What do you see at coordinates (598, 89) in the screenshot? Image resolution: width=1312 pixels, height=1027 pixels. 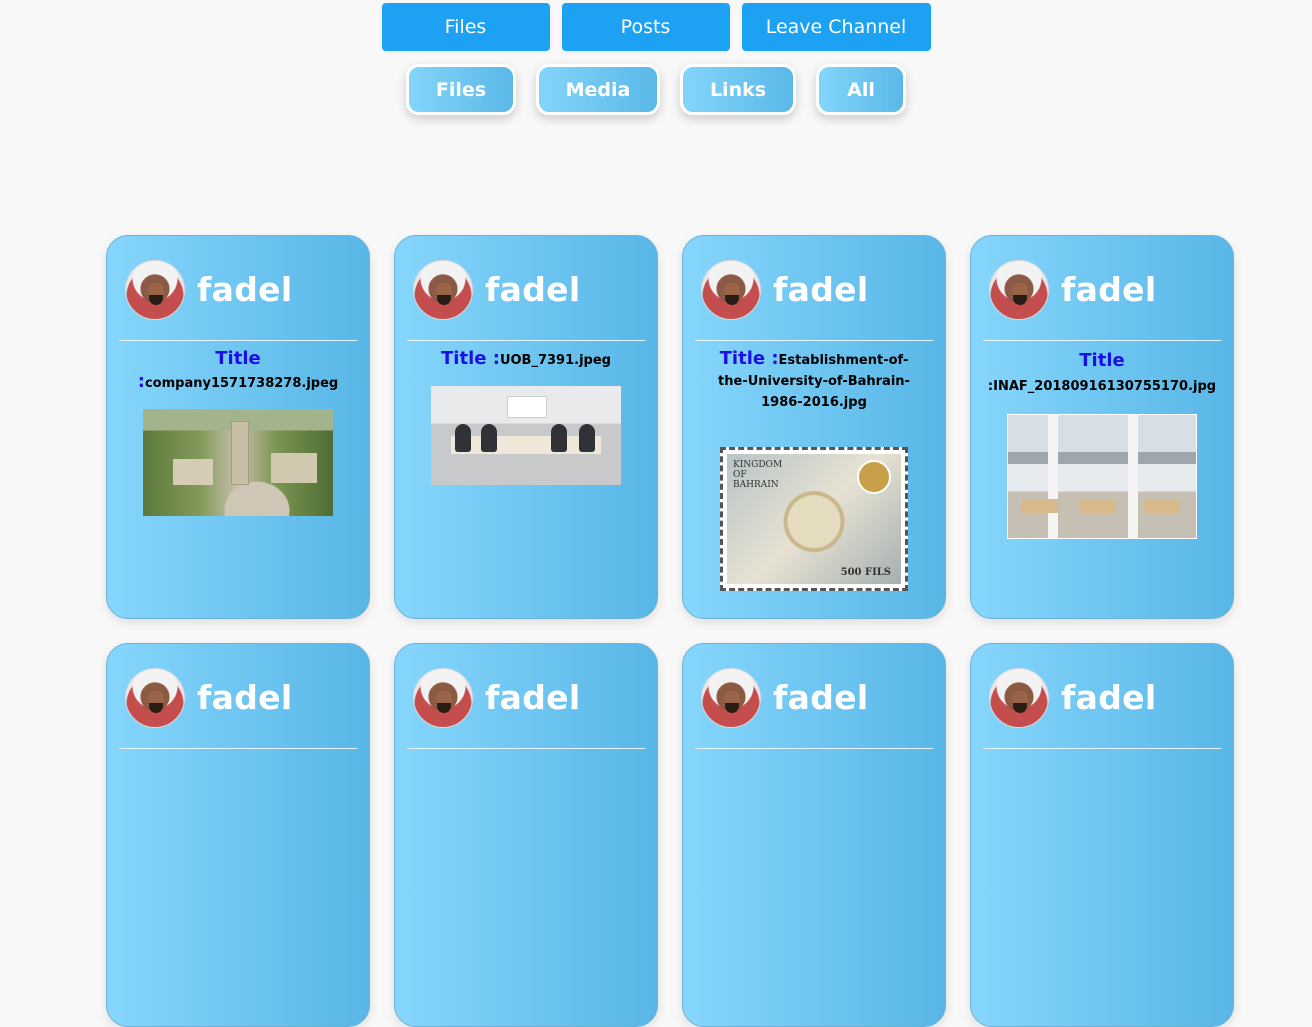 I see `filter-media-button: Media` at bounding box center [598, 89].